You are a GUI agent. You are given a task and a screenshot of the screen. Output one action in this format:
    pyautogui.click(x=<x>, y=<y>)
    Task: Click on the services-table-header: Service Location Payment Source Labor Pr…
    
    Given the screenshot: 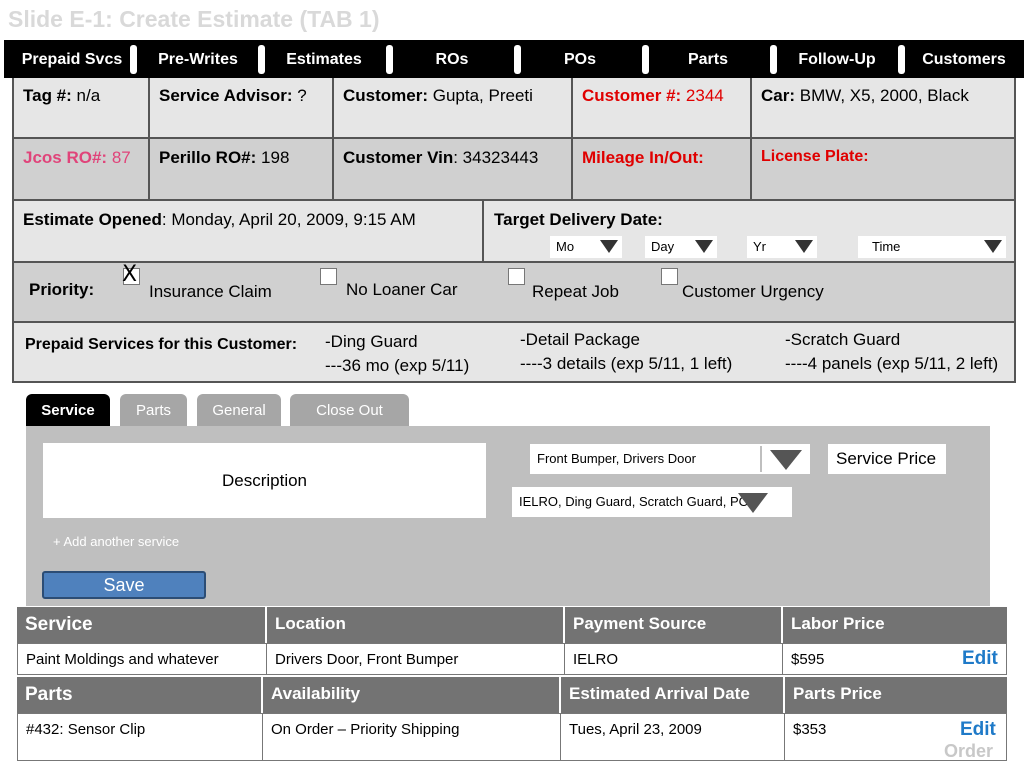 What is the action you would take?
    pyautogui.click(x=512, y=625)
    